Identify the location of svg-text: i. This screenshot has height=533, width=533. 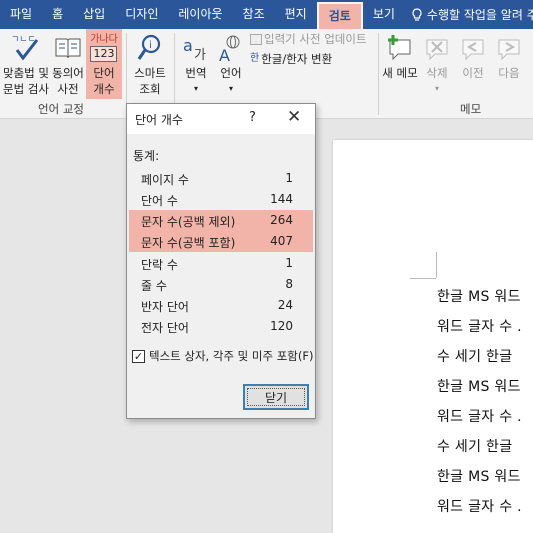
(150, 45).